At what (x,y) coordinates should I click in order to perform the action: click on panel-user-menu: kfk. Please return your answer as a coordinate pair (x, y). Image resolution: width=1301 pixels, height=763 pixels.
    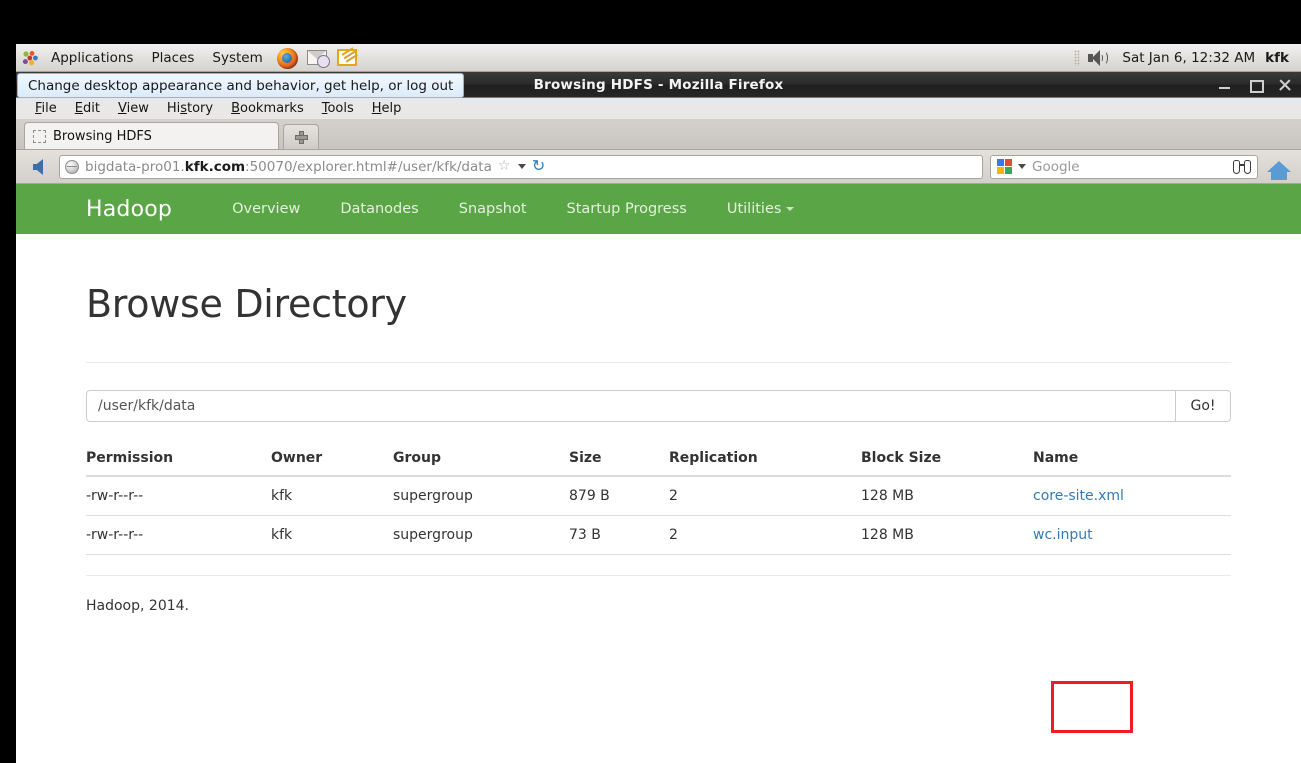
    Looking at the image, I should click on (1283, 58).